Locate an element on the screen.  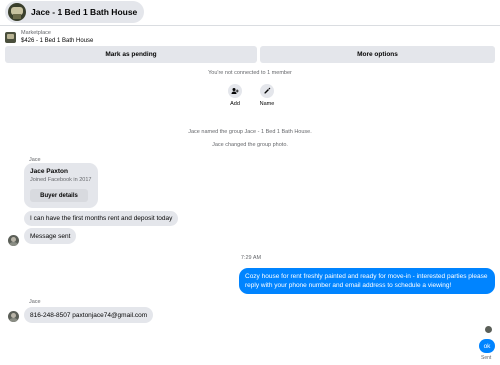
more-options-button: More options is located at coordinates (377, 54).